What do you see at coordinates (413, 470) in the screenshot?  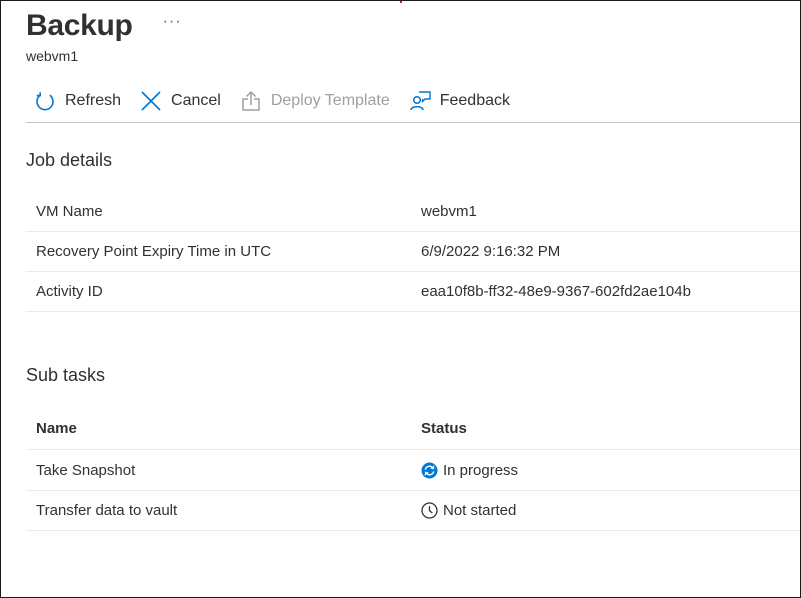 I see `table-row: Take Snapshot In progress` at bounding box center [413, 470].